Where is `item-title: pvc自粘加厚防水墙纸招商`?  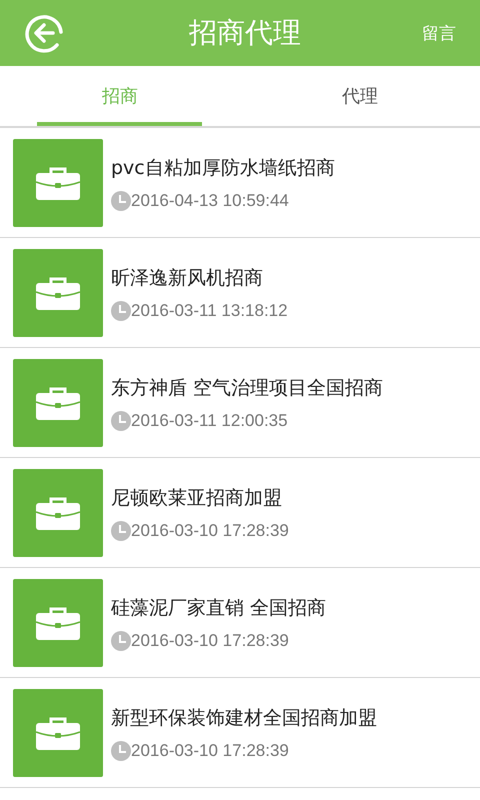
item-title: pvc自粘加厚防水墙纸招商 is located at coordinates (223, 168).